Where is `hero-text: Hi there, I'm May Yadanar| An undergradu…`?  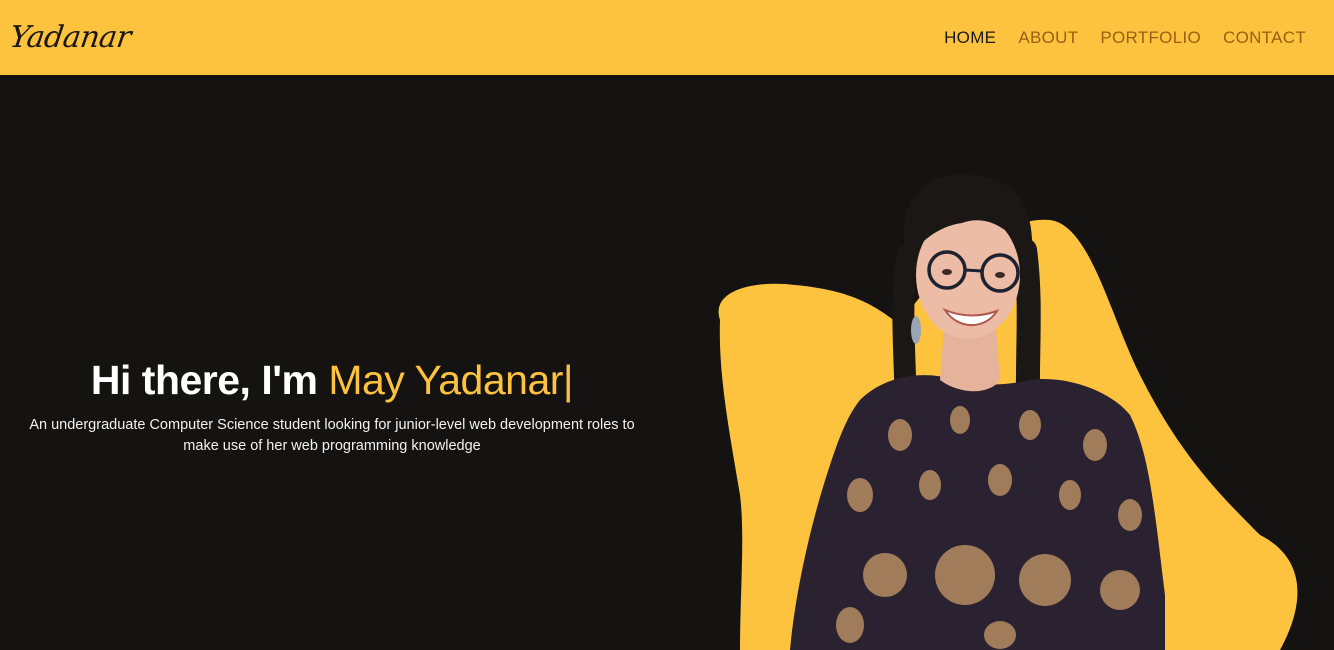
hero-text: Hi there, I'm May Yadanar| An undergradu… is located at coordinates (332, 406).